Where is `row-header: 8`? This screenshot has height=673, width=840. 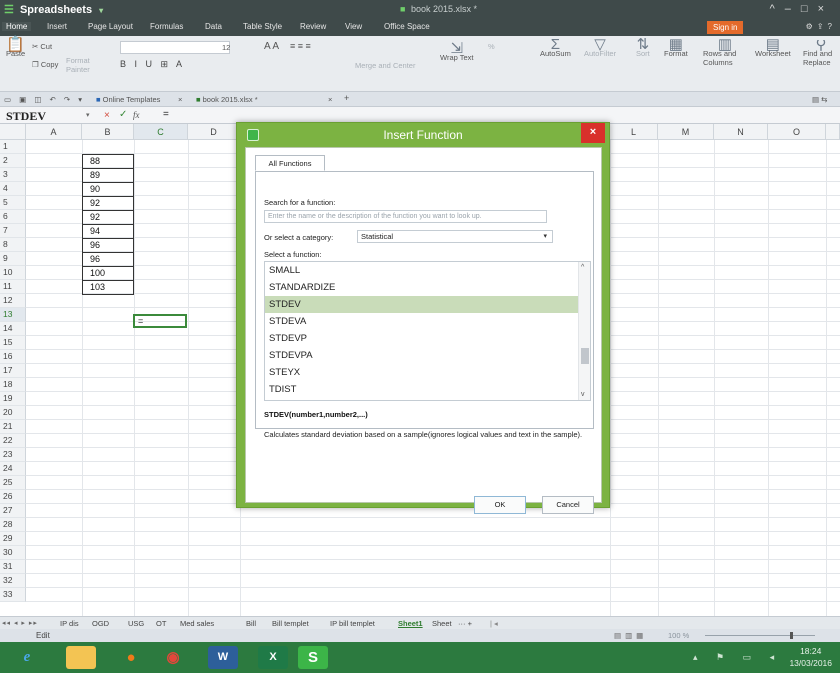
row-header: 8 is located at coordinates (13, 245).